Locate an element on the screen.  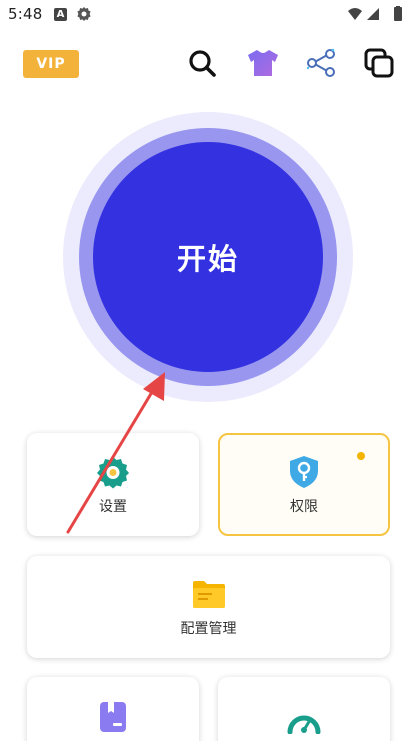
bookmark-card is located at coordinates (113, 709).